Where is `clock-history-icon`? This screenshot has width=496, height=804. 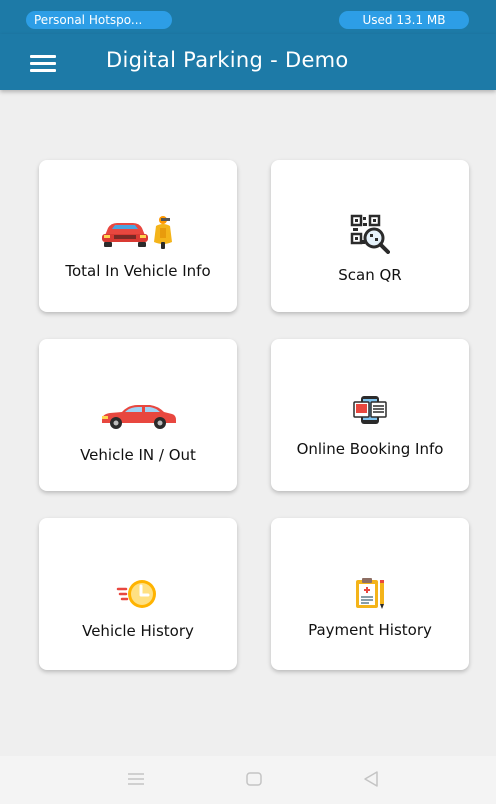
clock-history-icon is located at coordinates (138, 594).